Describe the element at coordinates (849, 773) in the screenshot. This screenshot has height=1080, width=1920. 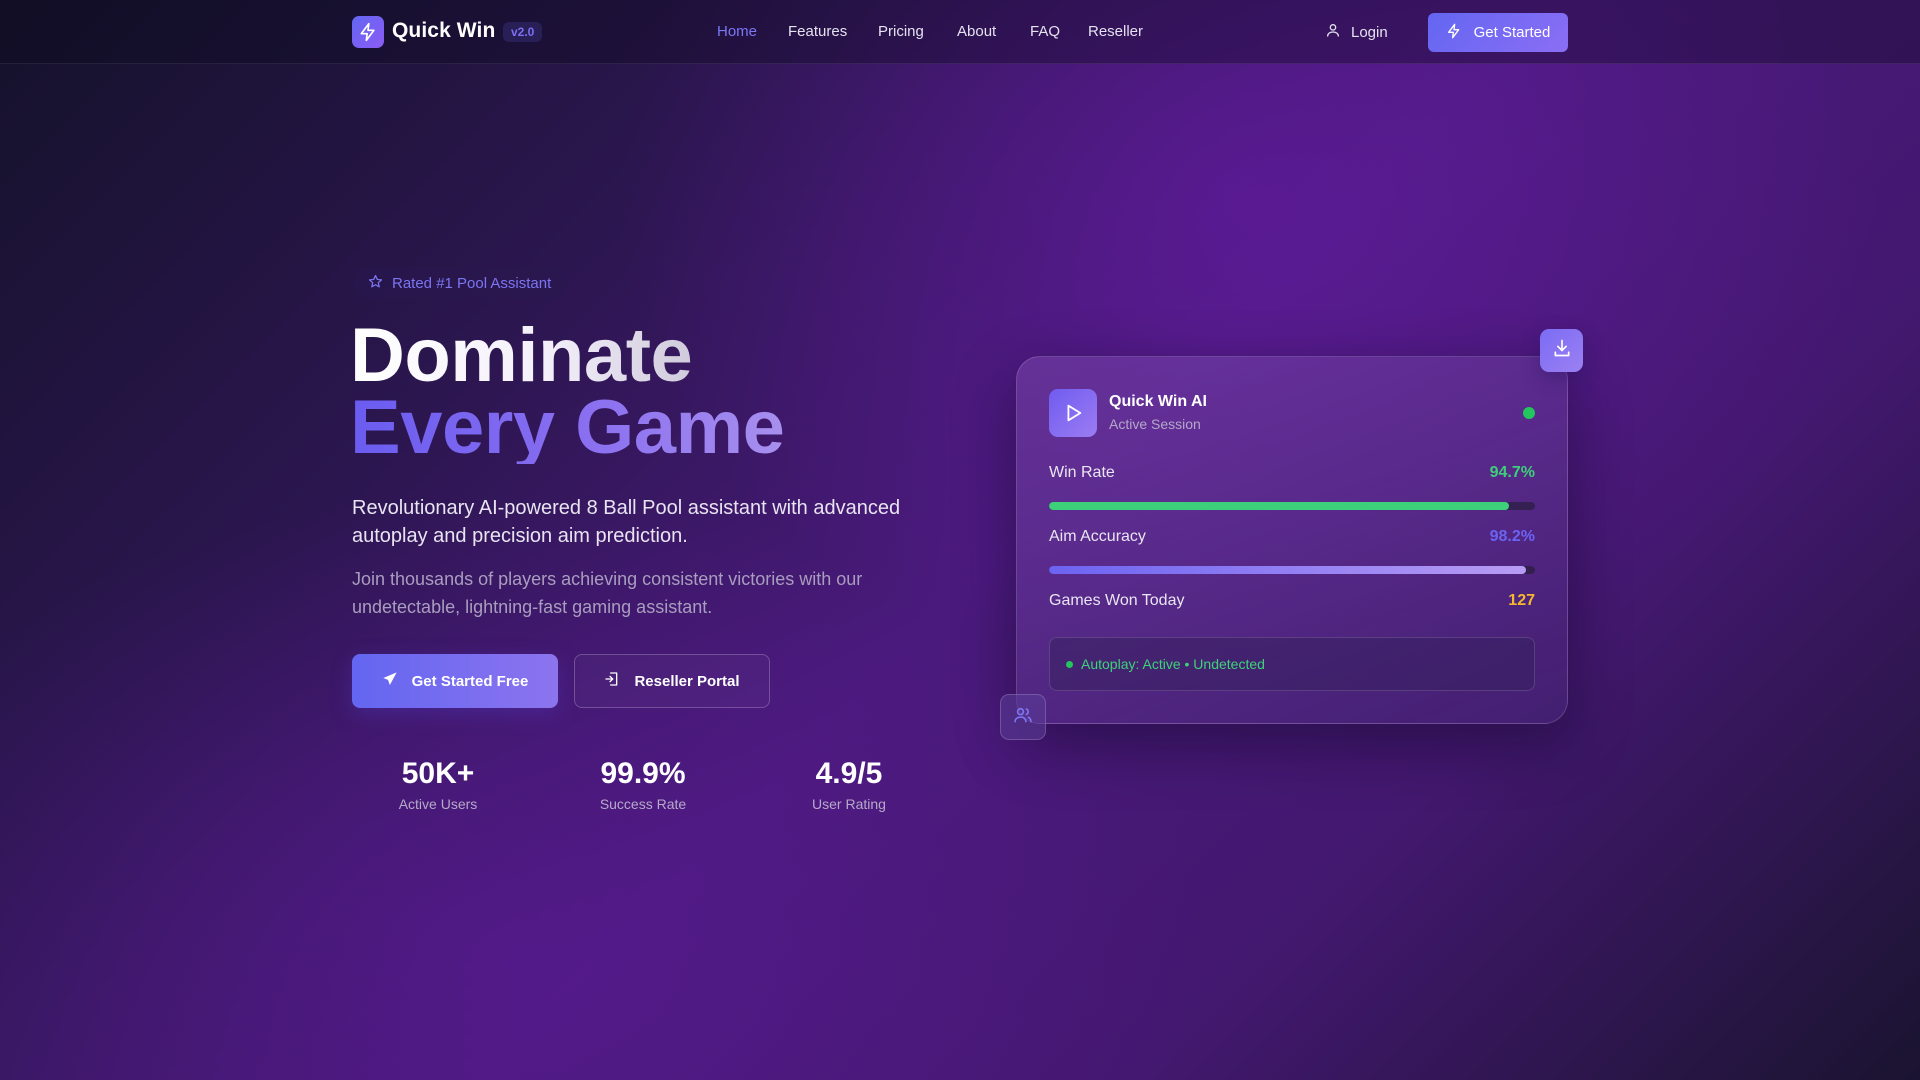
I see `stat-value: 4.9/5` at that location.